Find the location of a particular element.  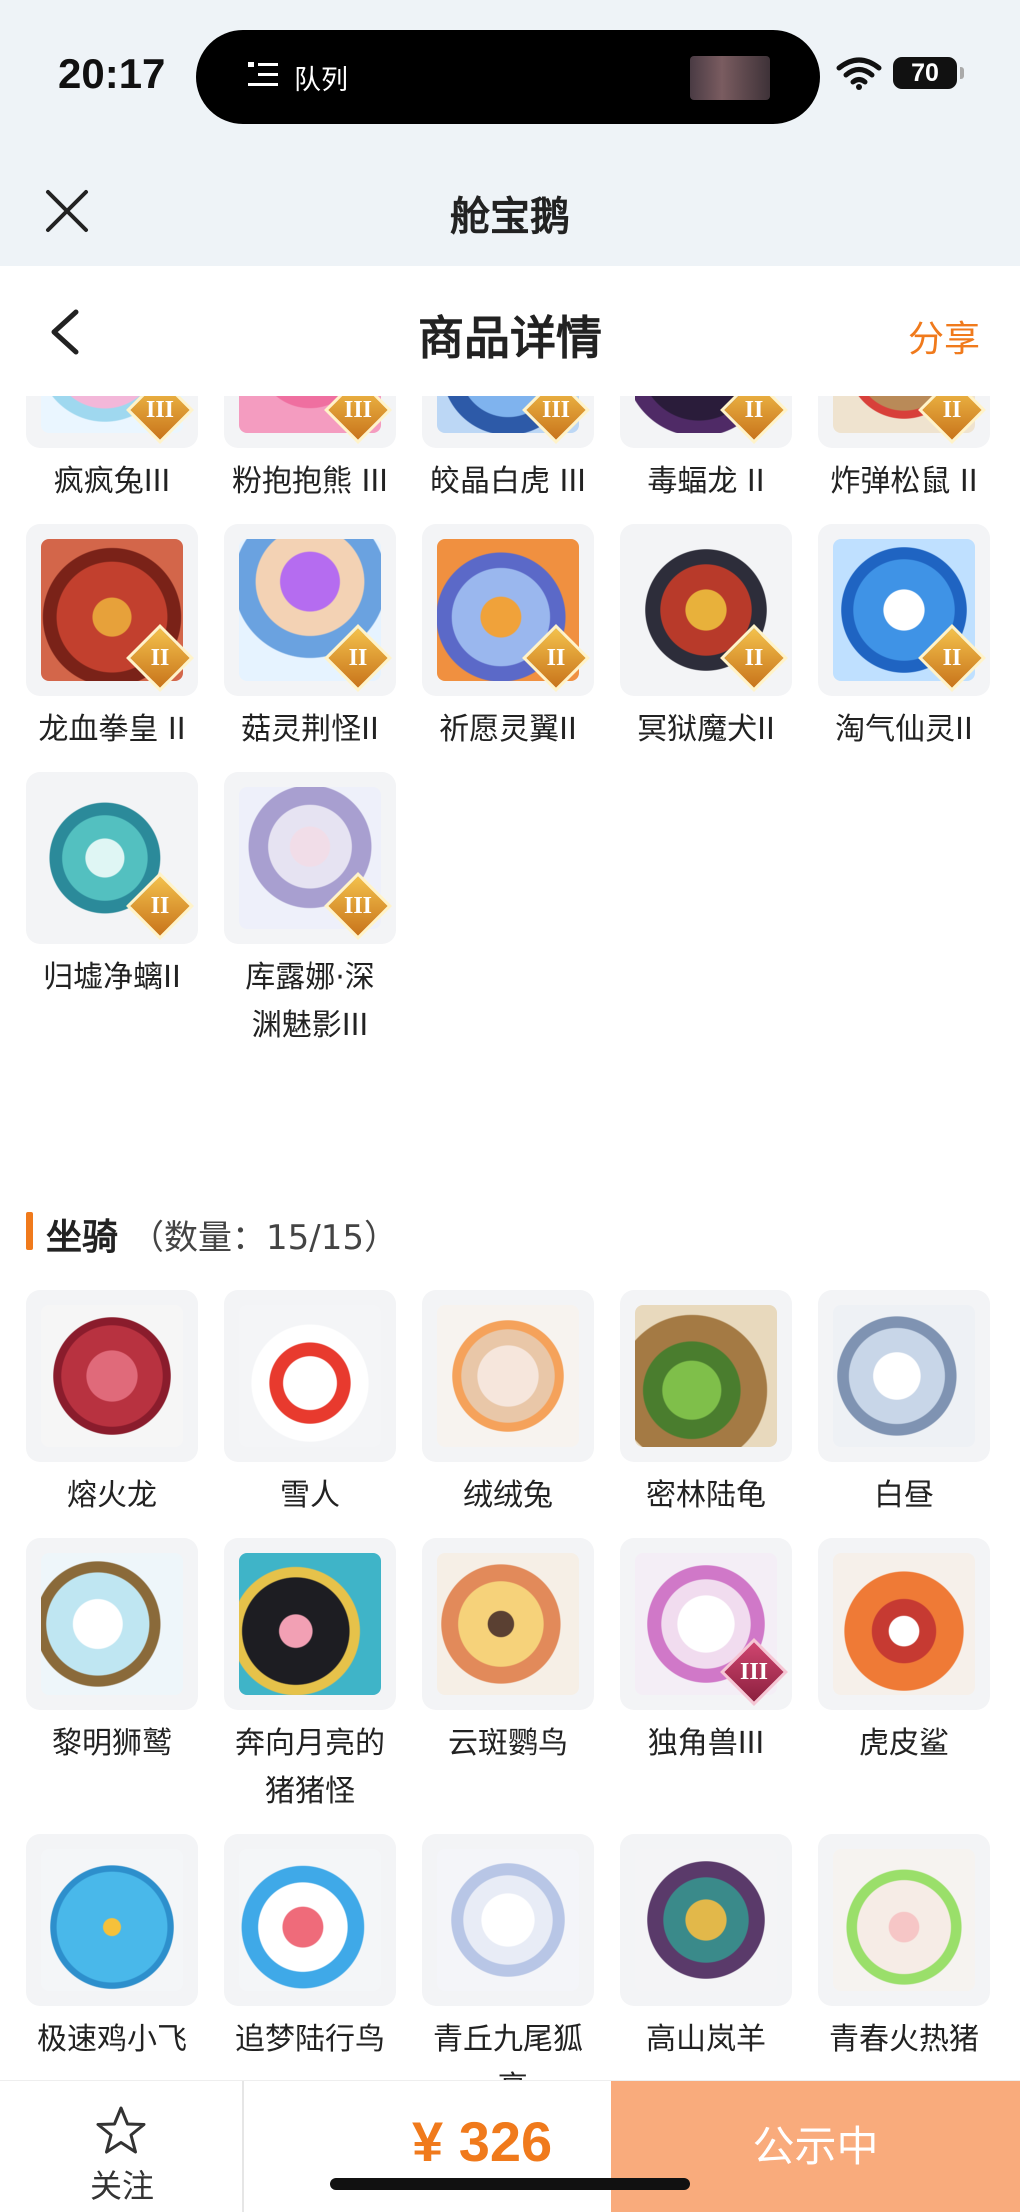

pet-name: 冥狱魔犬II is located at coordinates (706, 729).